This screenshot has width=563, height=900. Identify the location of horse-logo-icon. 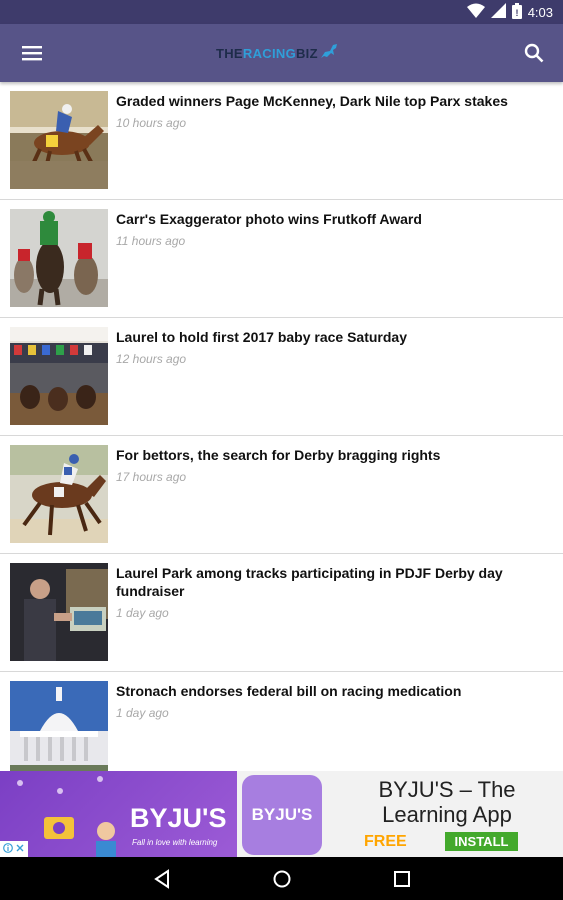
(329, 53).